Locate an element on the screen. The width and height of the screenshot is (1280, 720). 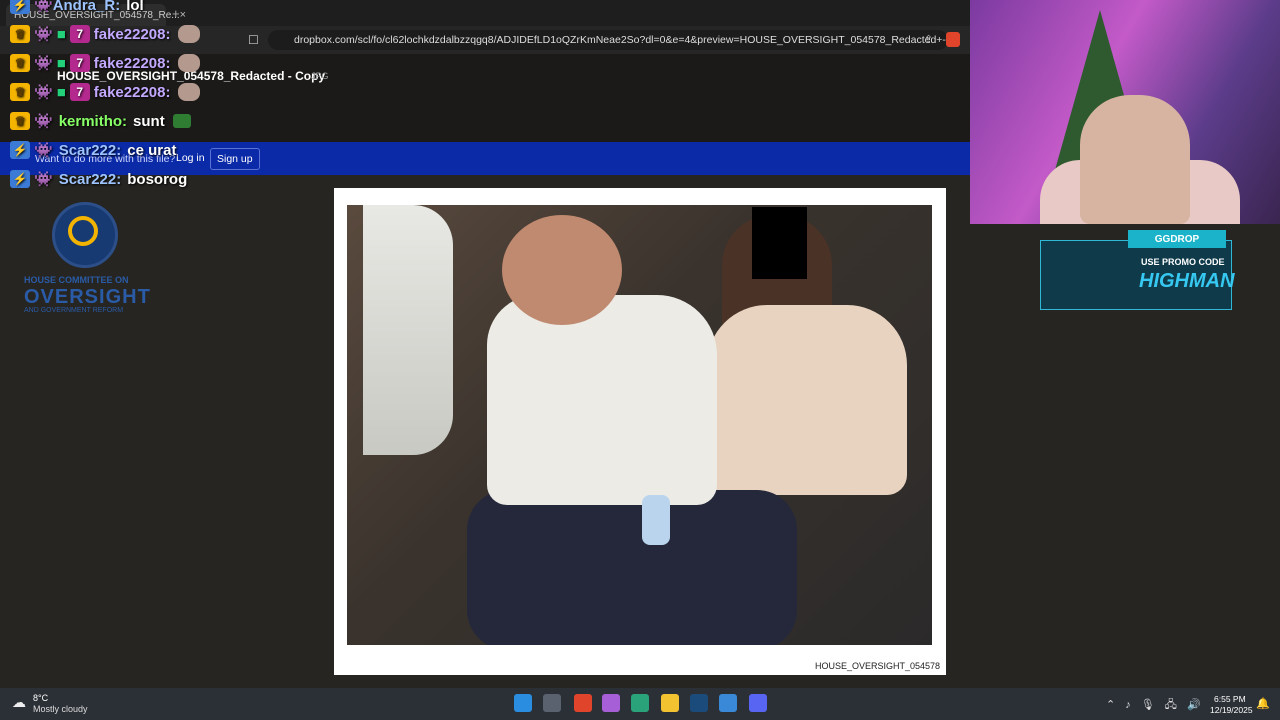
chat-text: bosorog is located at coordinates (157, 179).